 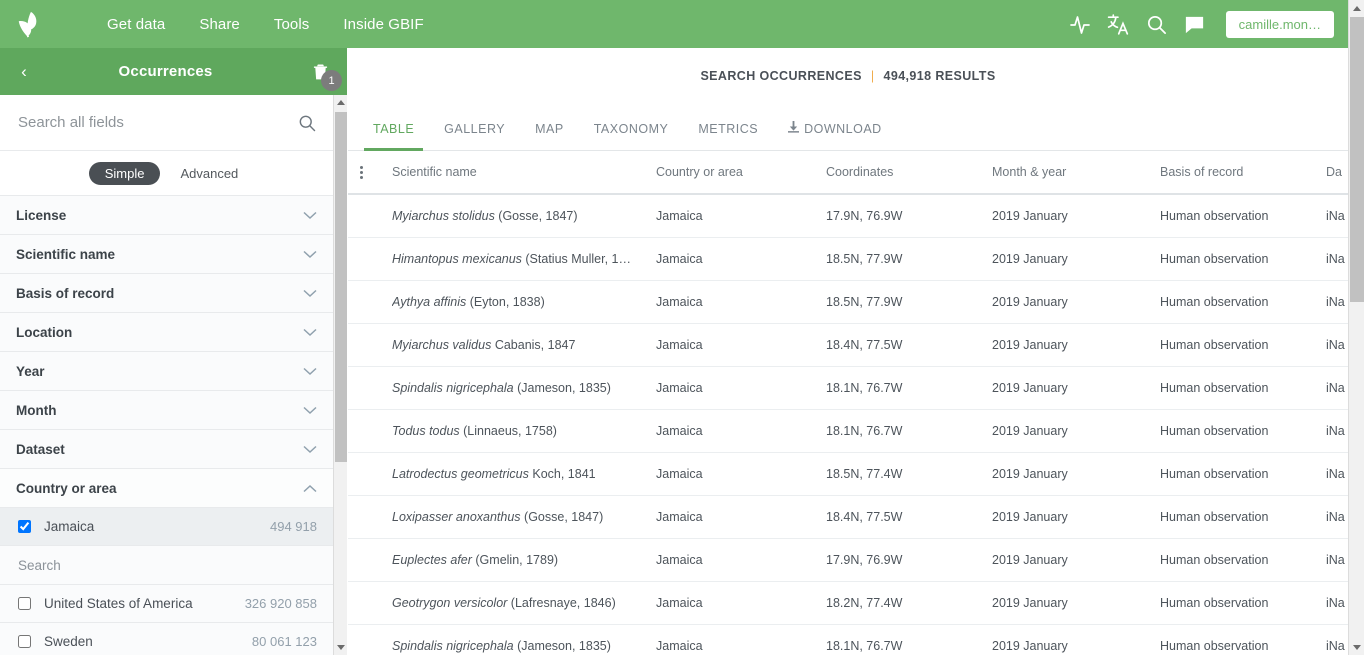 What do you see at coordinates (341, 102) in the screenshot?
I see `sidebar-scroll-up-button` at bounding box center [341, 102].